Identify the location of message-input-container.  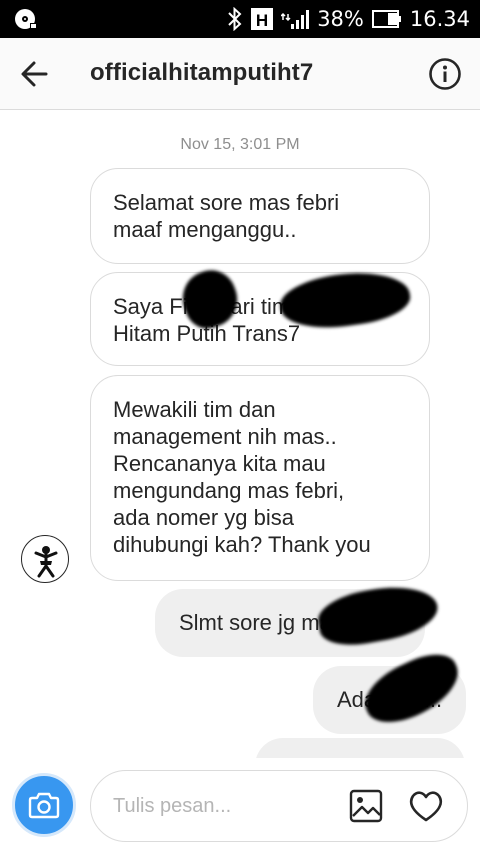
(279, 806).